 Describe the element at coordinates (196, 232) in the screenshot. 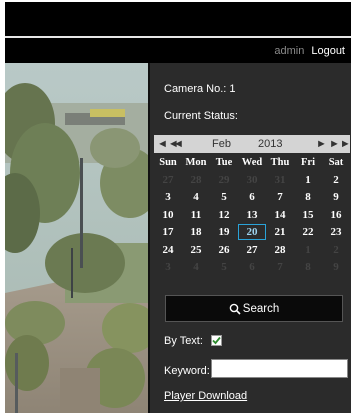

I see `calendar-day: 18` at that location.